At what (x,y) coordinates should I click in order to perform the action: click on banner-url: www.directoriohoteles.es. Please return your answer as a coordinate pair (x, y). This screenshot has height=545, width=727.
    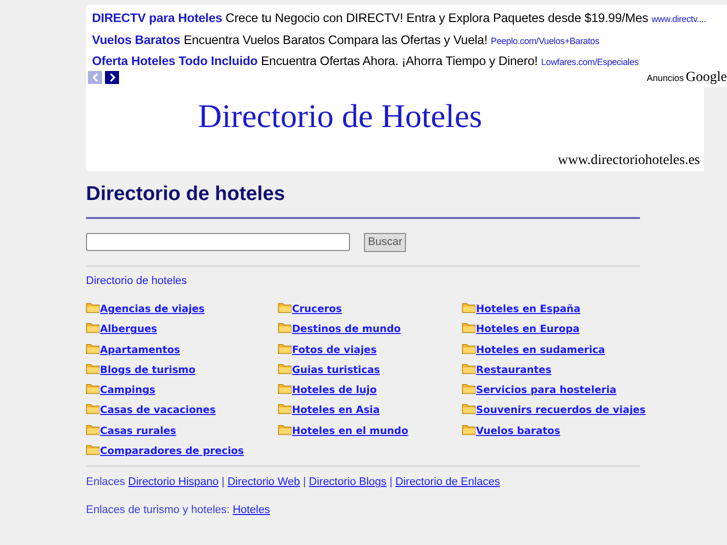
    Looking at the image, I should click on (629, 161).